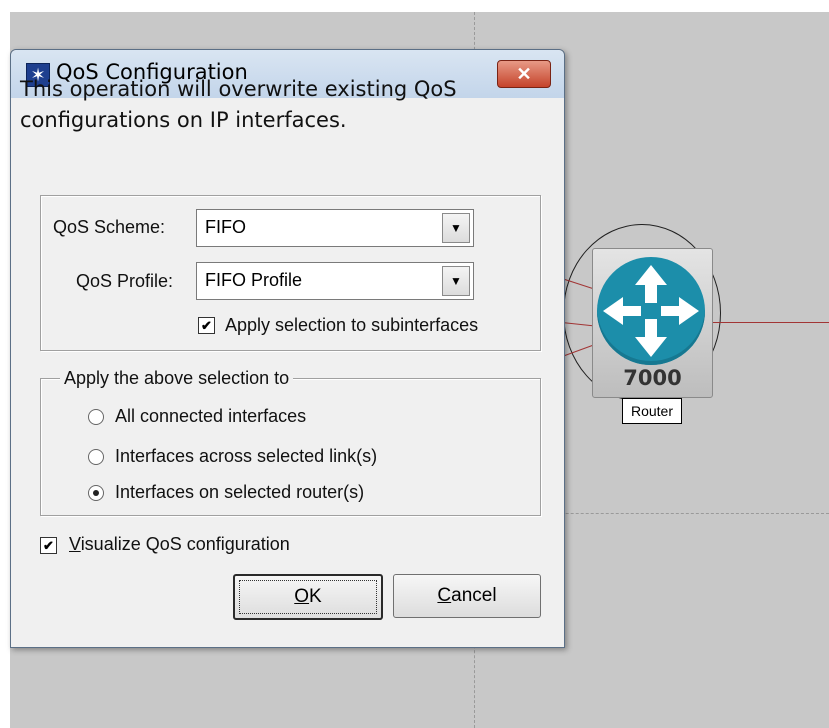 The height and width of the screenshot is (728, 829). Describe the element at coordinates (185, 544) in the screenshot. I see `visualize-label-rest: isualize QoS configuration` at that location.